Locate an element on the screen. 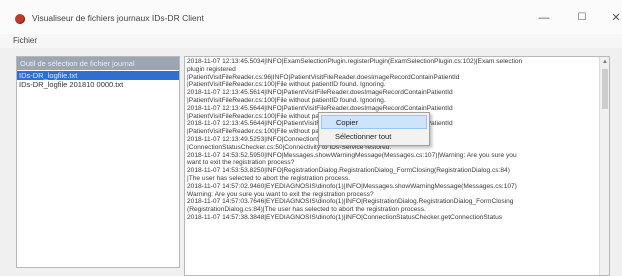 The image size is (622, 276). list-item-logfile: IDs-DR_logfile.txt is located at coordinates (98, 75).